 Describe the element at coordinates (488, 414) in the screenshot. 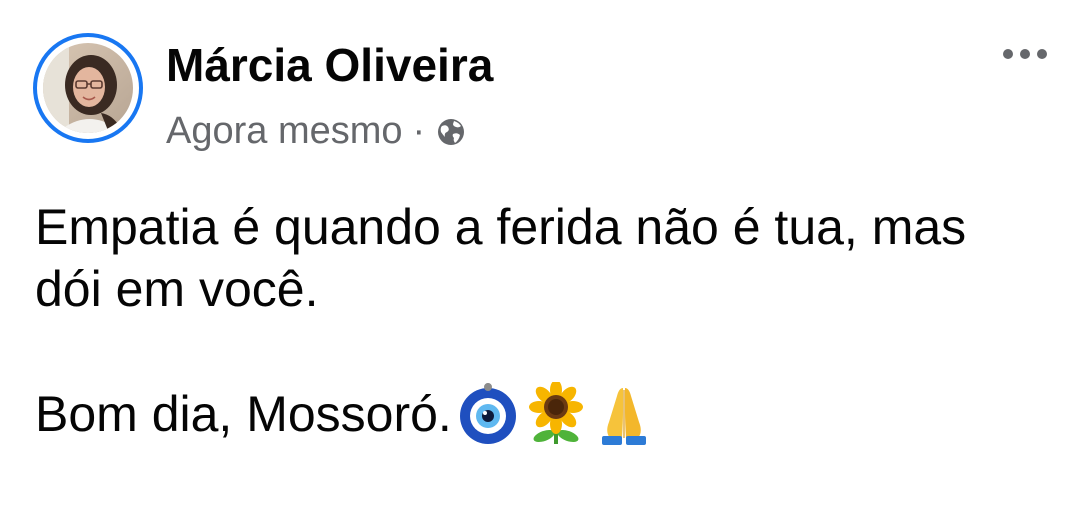

I see `nazar-amulet-icon` at that location.